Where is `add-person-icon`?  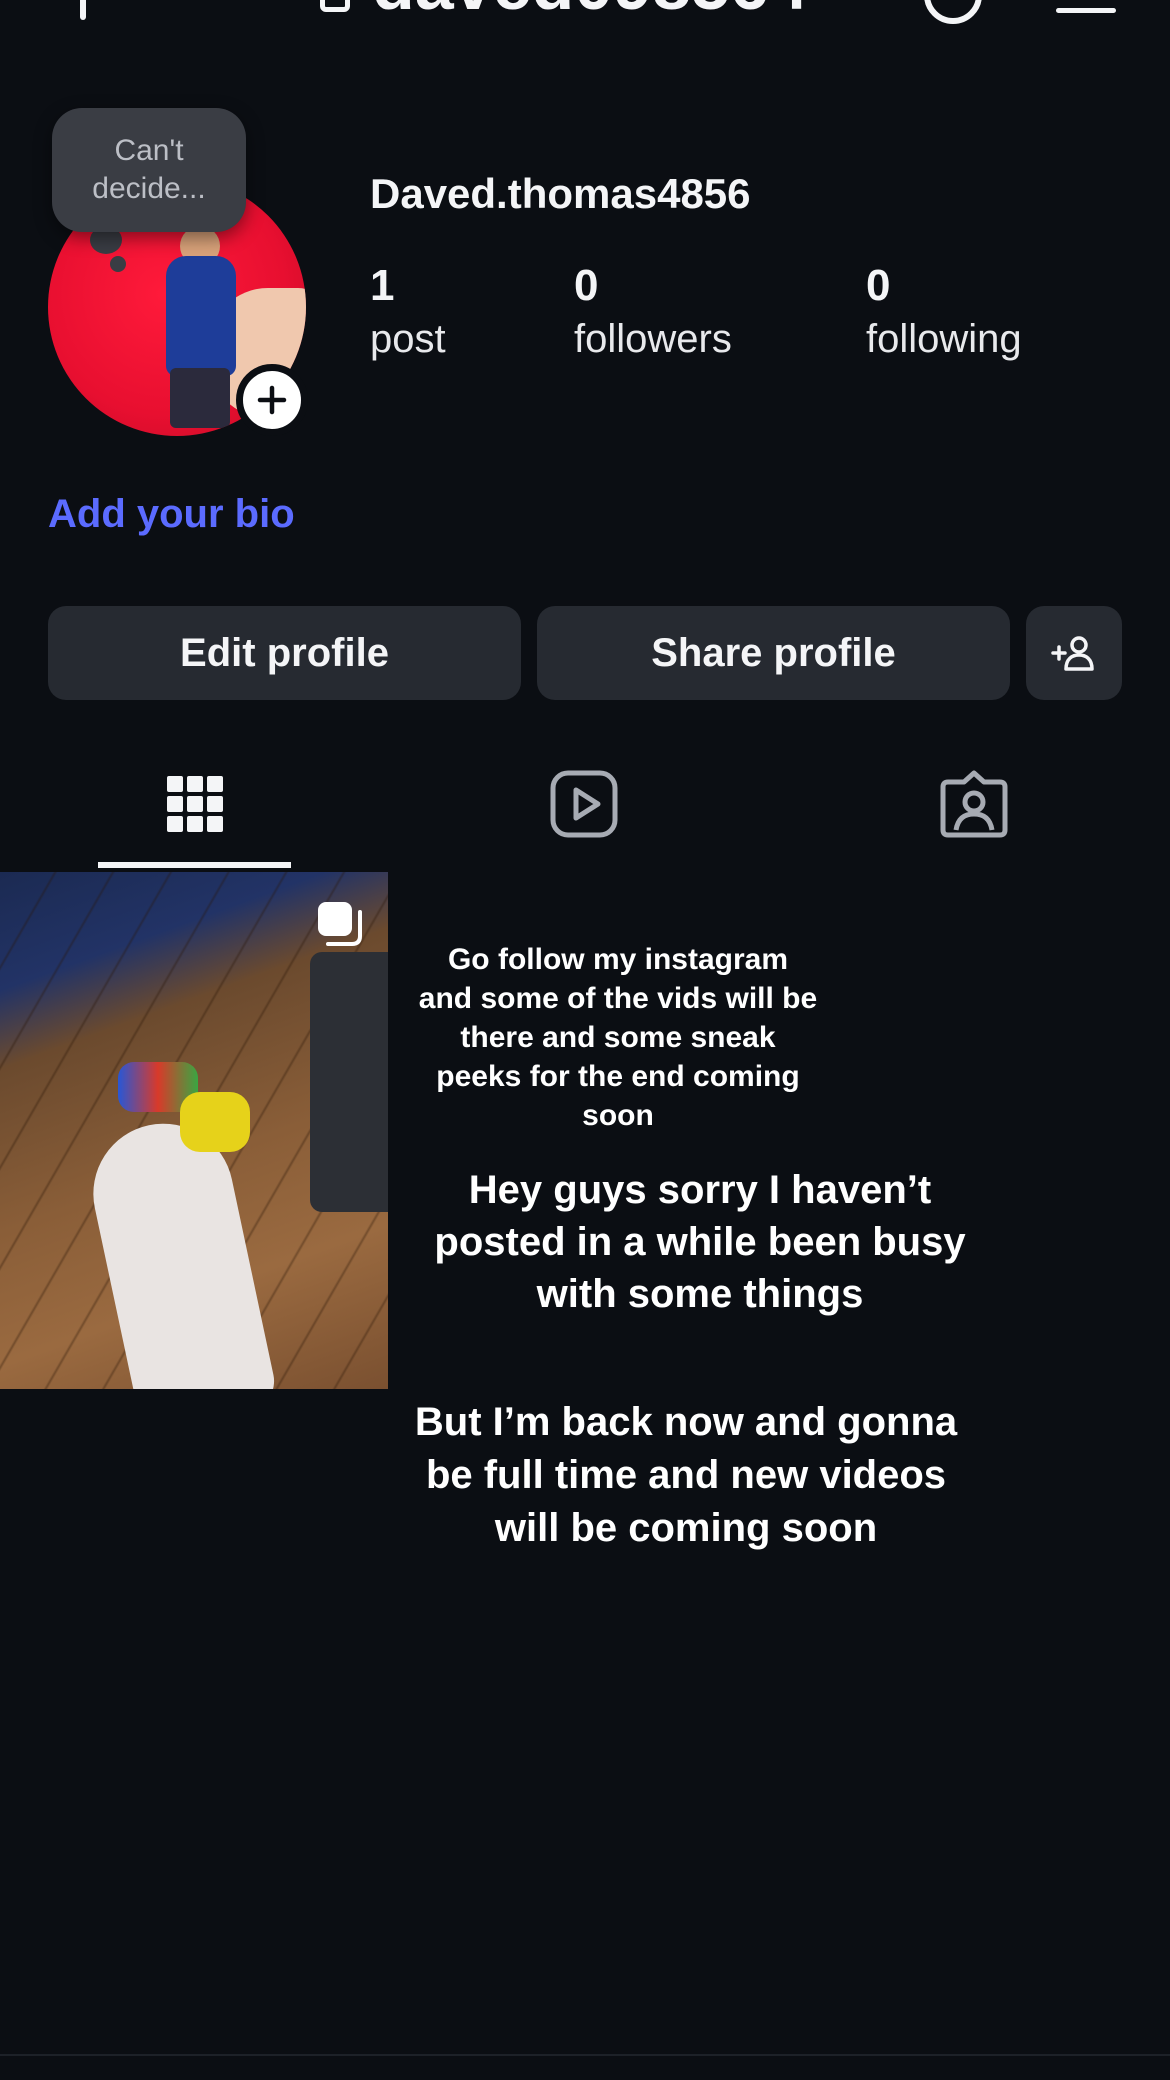
add-person-icon is located at coordinates (1072, 653).